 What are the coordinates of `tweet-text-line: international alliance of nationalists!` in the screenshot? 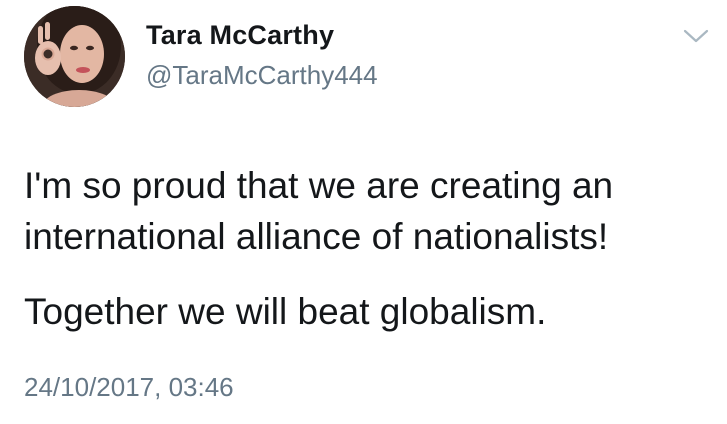 It's located at (316, 236).